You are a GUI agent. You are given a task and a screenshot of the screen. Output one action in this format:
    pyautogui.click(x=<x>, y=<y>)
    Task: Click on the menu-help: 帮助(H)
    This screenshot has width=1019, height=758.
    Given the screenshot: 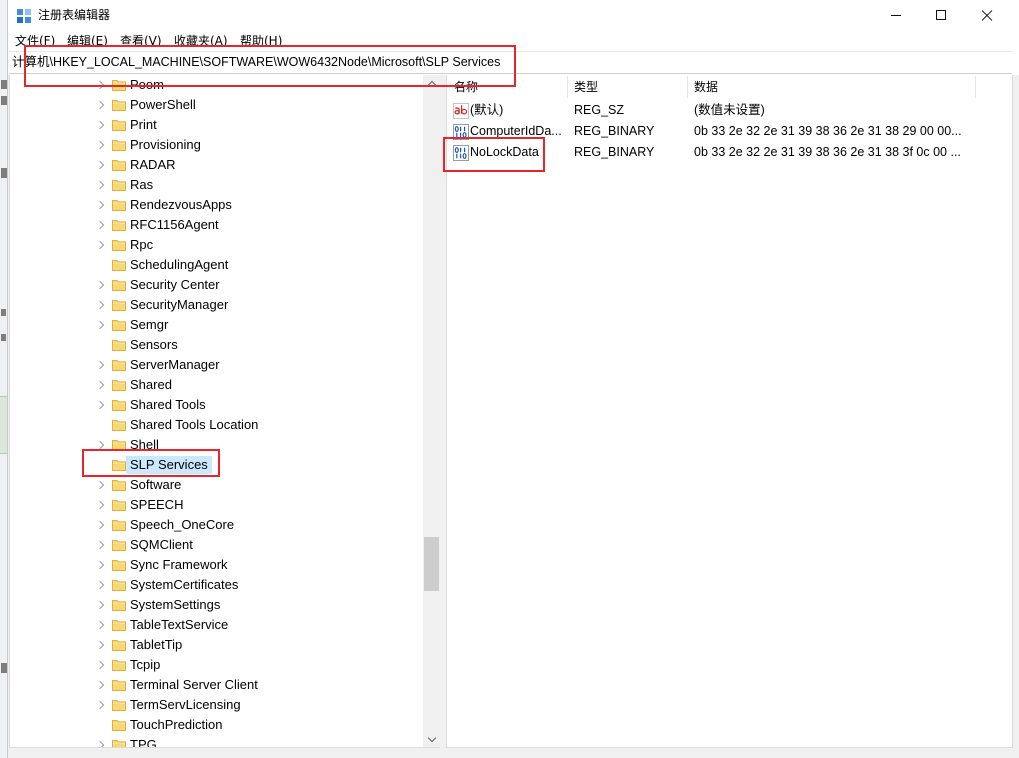 What is the action you would take?
    pyautogui.click(x=261, y=41)
    